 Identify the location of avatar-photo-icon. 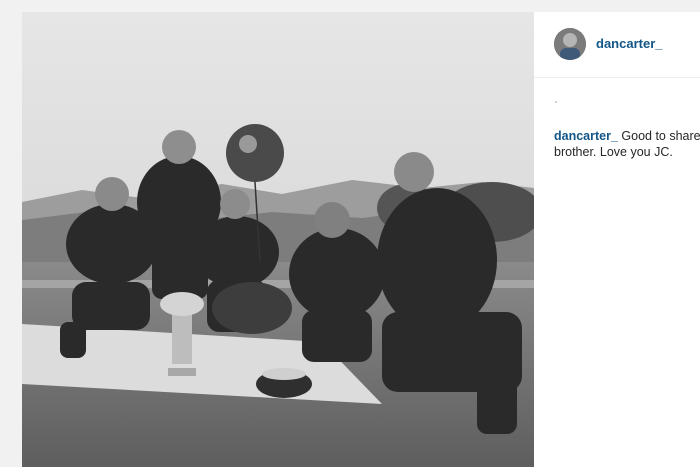
(570, 44).